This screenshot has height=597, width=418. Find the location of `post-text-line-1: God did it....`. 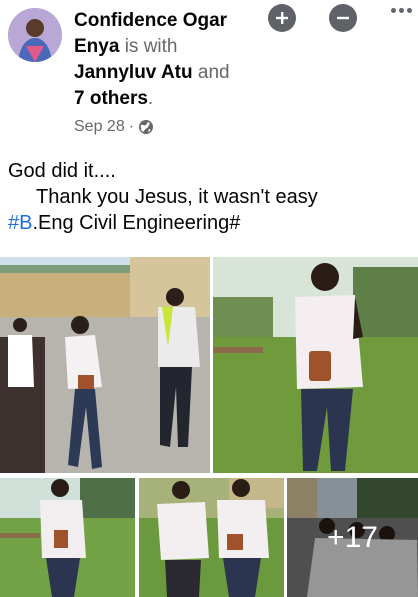

post-text-line-1: God did it.... is located at coordinates (62, 171).